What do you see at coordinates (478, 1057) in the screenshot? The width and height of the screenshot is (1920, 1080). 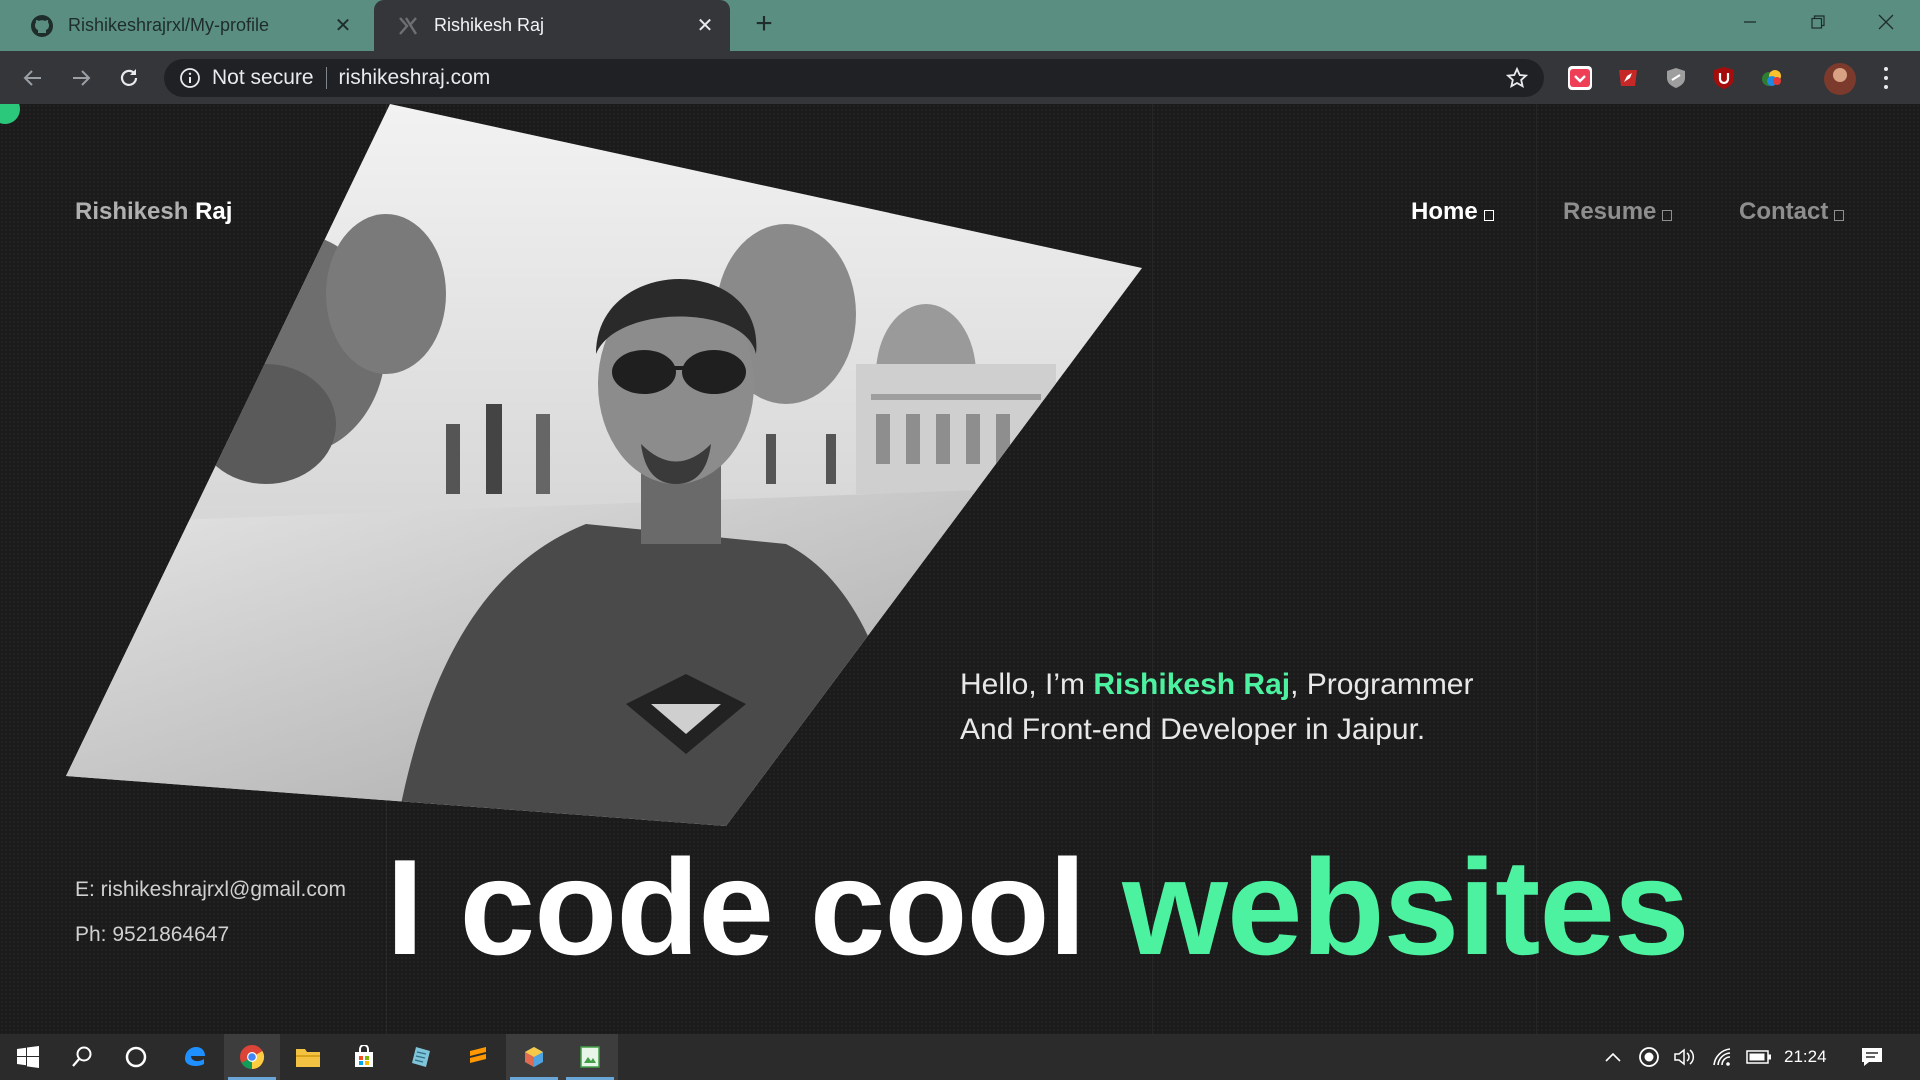 I see `sublime-icon` at bounding box center [478, 1057].